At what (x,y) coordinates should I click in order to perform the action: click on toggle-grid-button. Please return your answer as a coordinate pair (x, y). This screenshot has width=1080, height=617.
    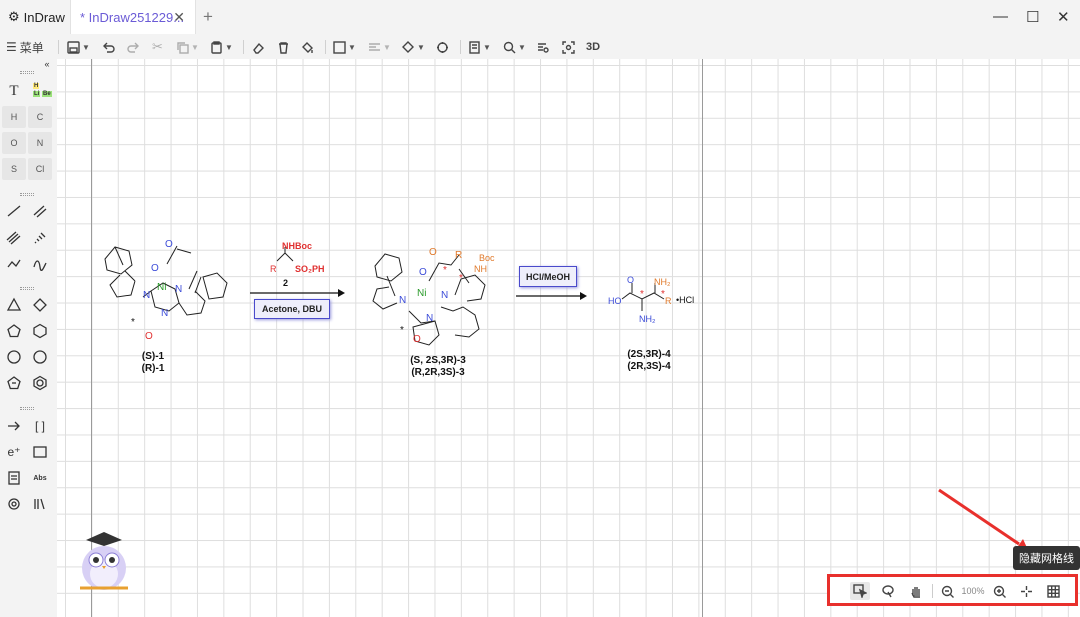
    Looking at the image, I should click on (1053, 591).